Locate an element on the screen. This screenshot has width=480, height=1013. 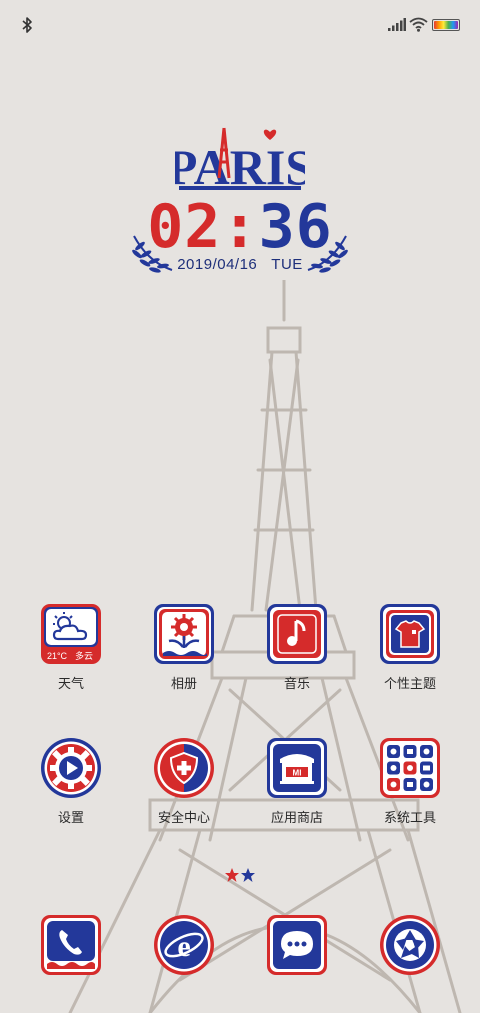
phone-icon is located at coordinates (71, 945).